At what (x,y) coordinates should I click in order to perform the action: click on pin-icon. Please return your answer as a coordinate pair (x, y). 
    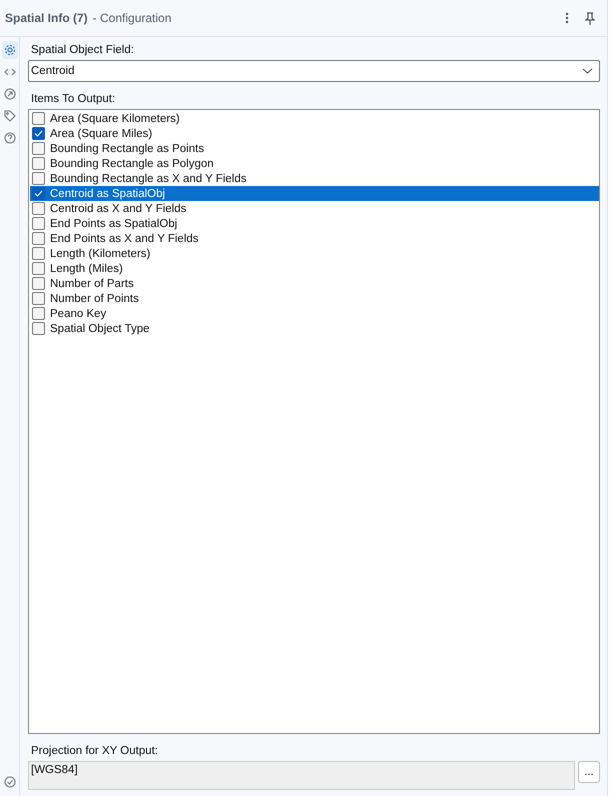
    Looking at the image, I should click on (590, 18).